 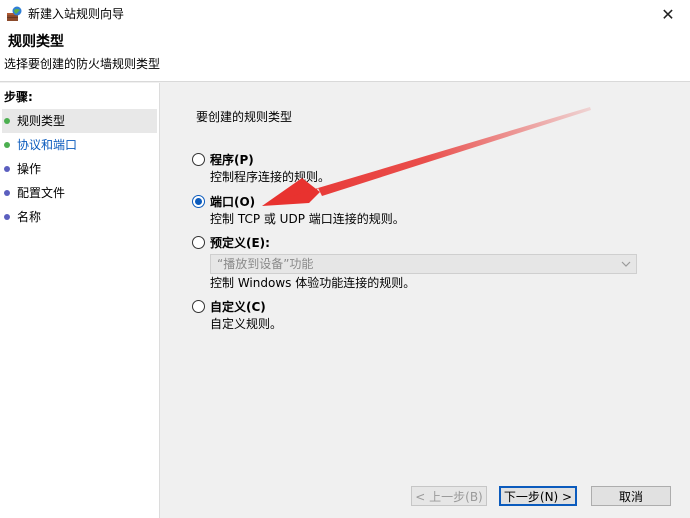 What do you see at coordinates (626, 264) in the screenshot?
I see `chevron-down-icon` at bounding box center [626, 264].